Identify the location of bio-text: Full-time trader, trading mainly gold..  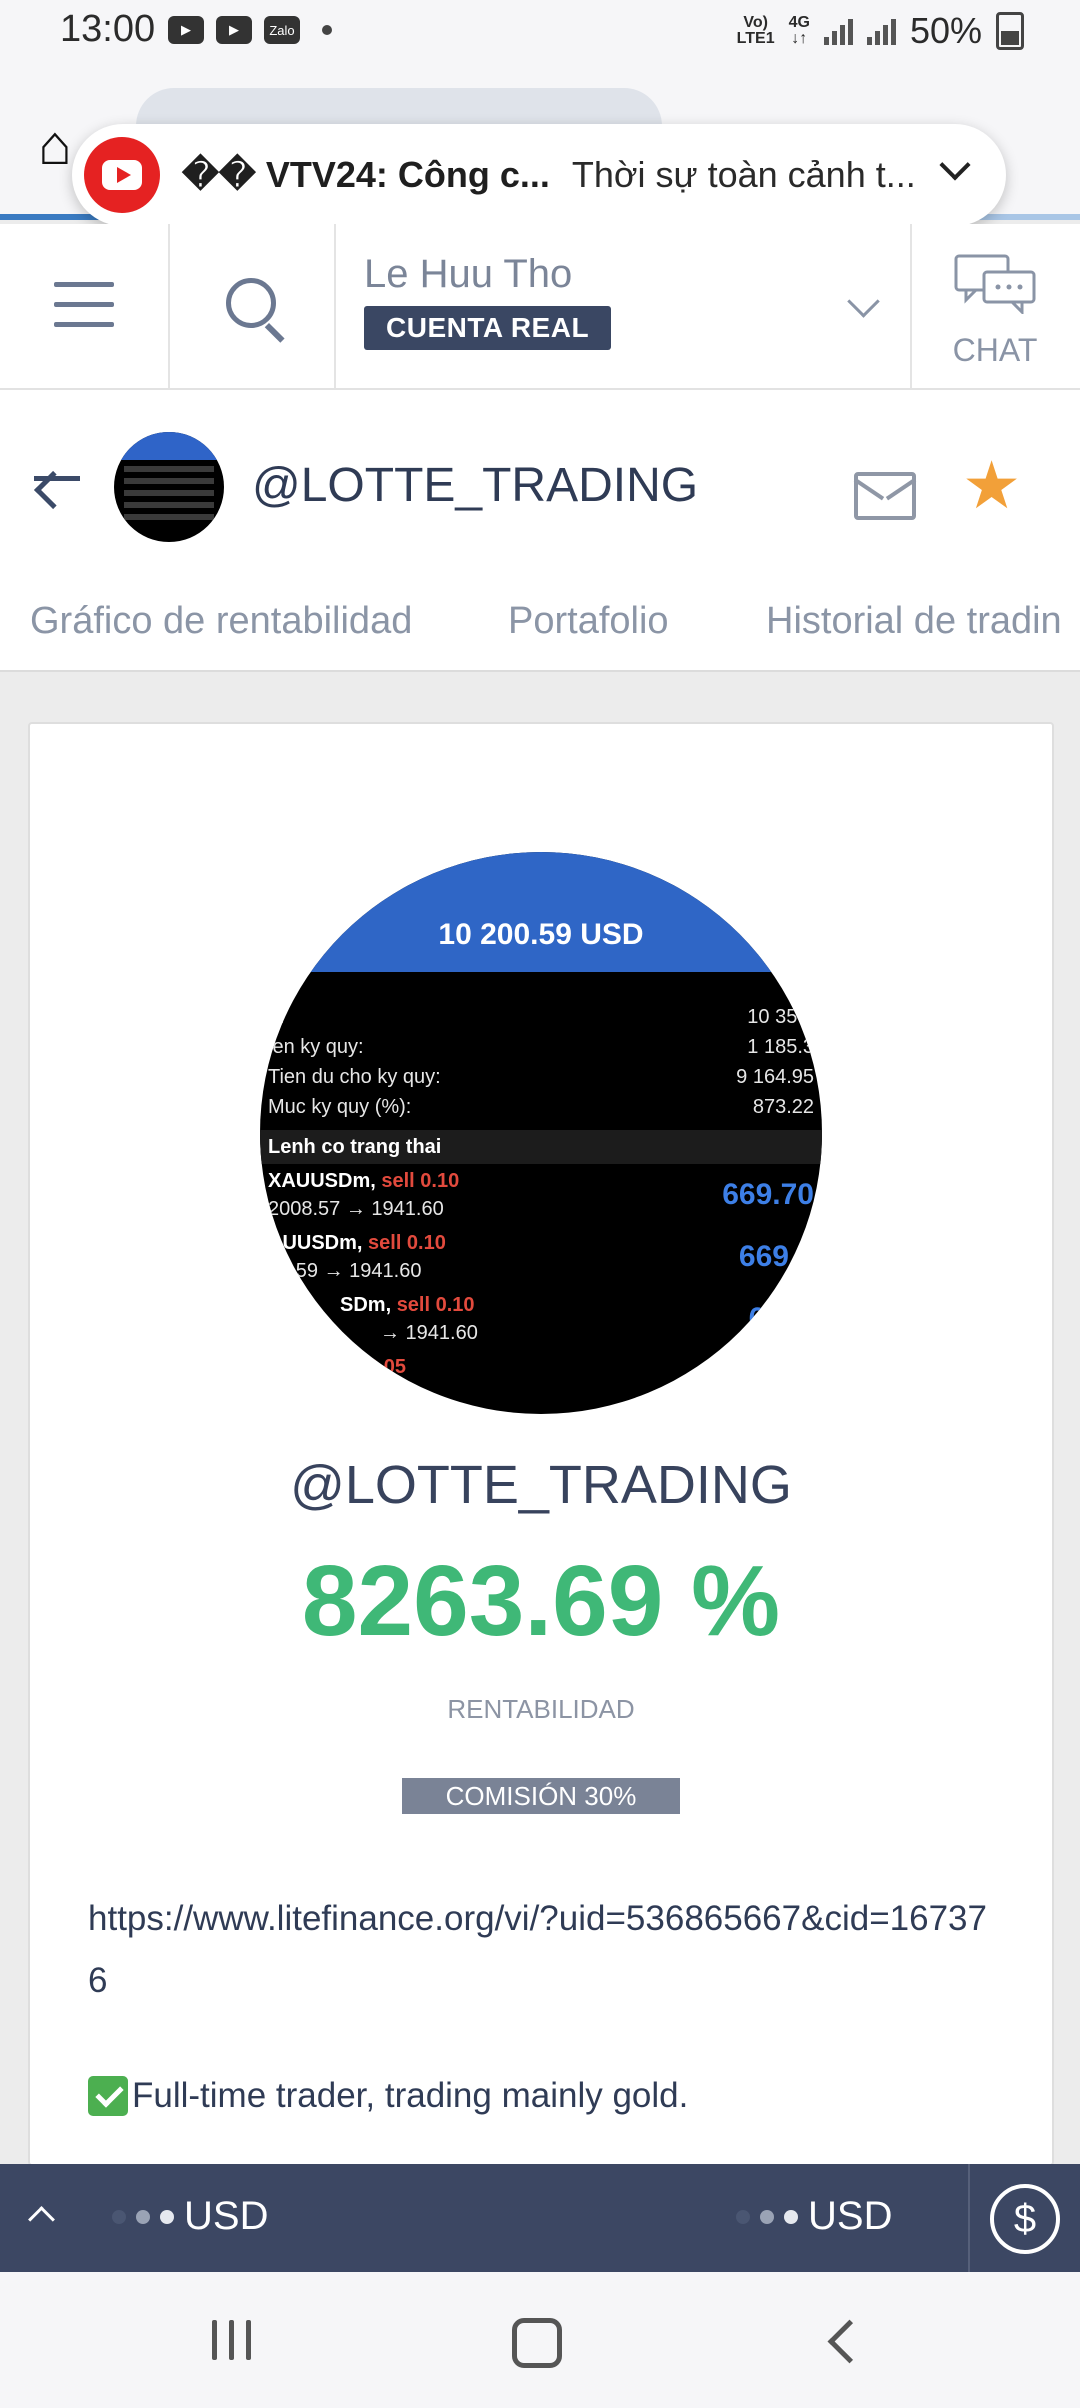
(410, 2095).